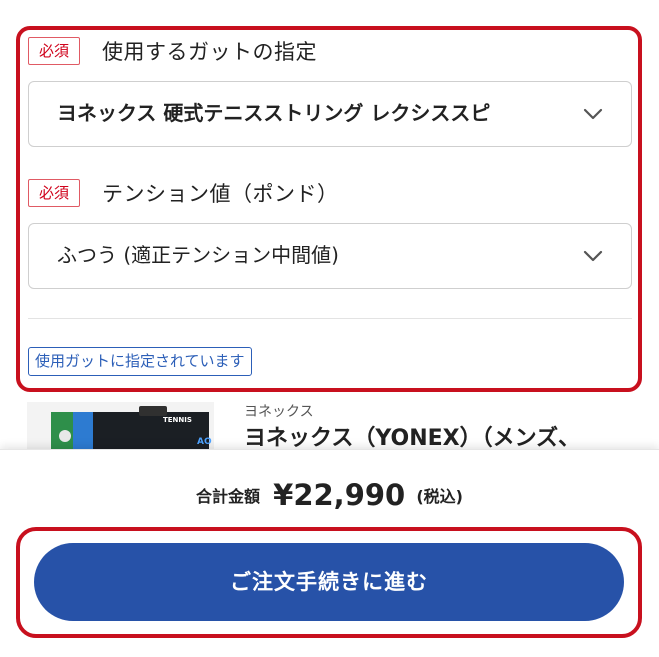  What do you see at coordinates (209, 52) in the screenshot?
I see `gut-field-label: 使用するガットの指定` at bounding box center [209, 52].